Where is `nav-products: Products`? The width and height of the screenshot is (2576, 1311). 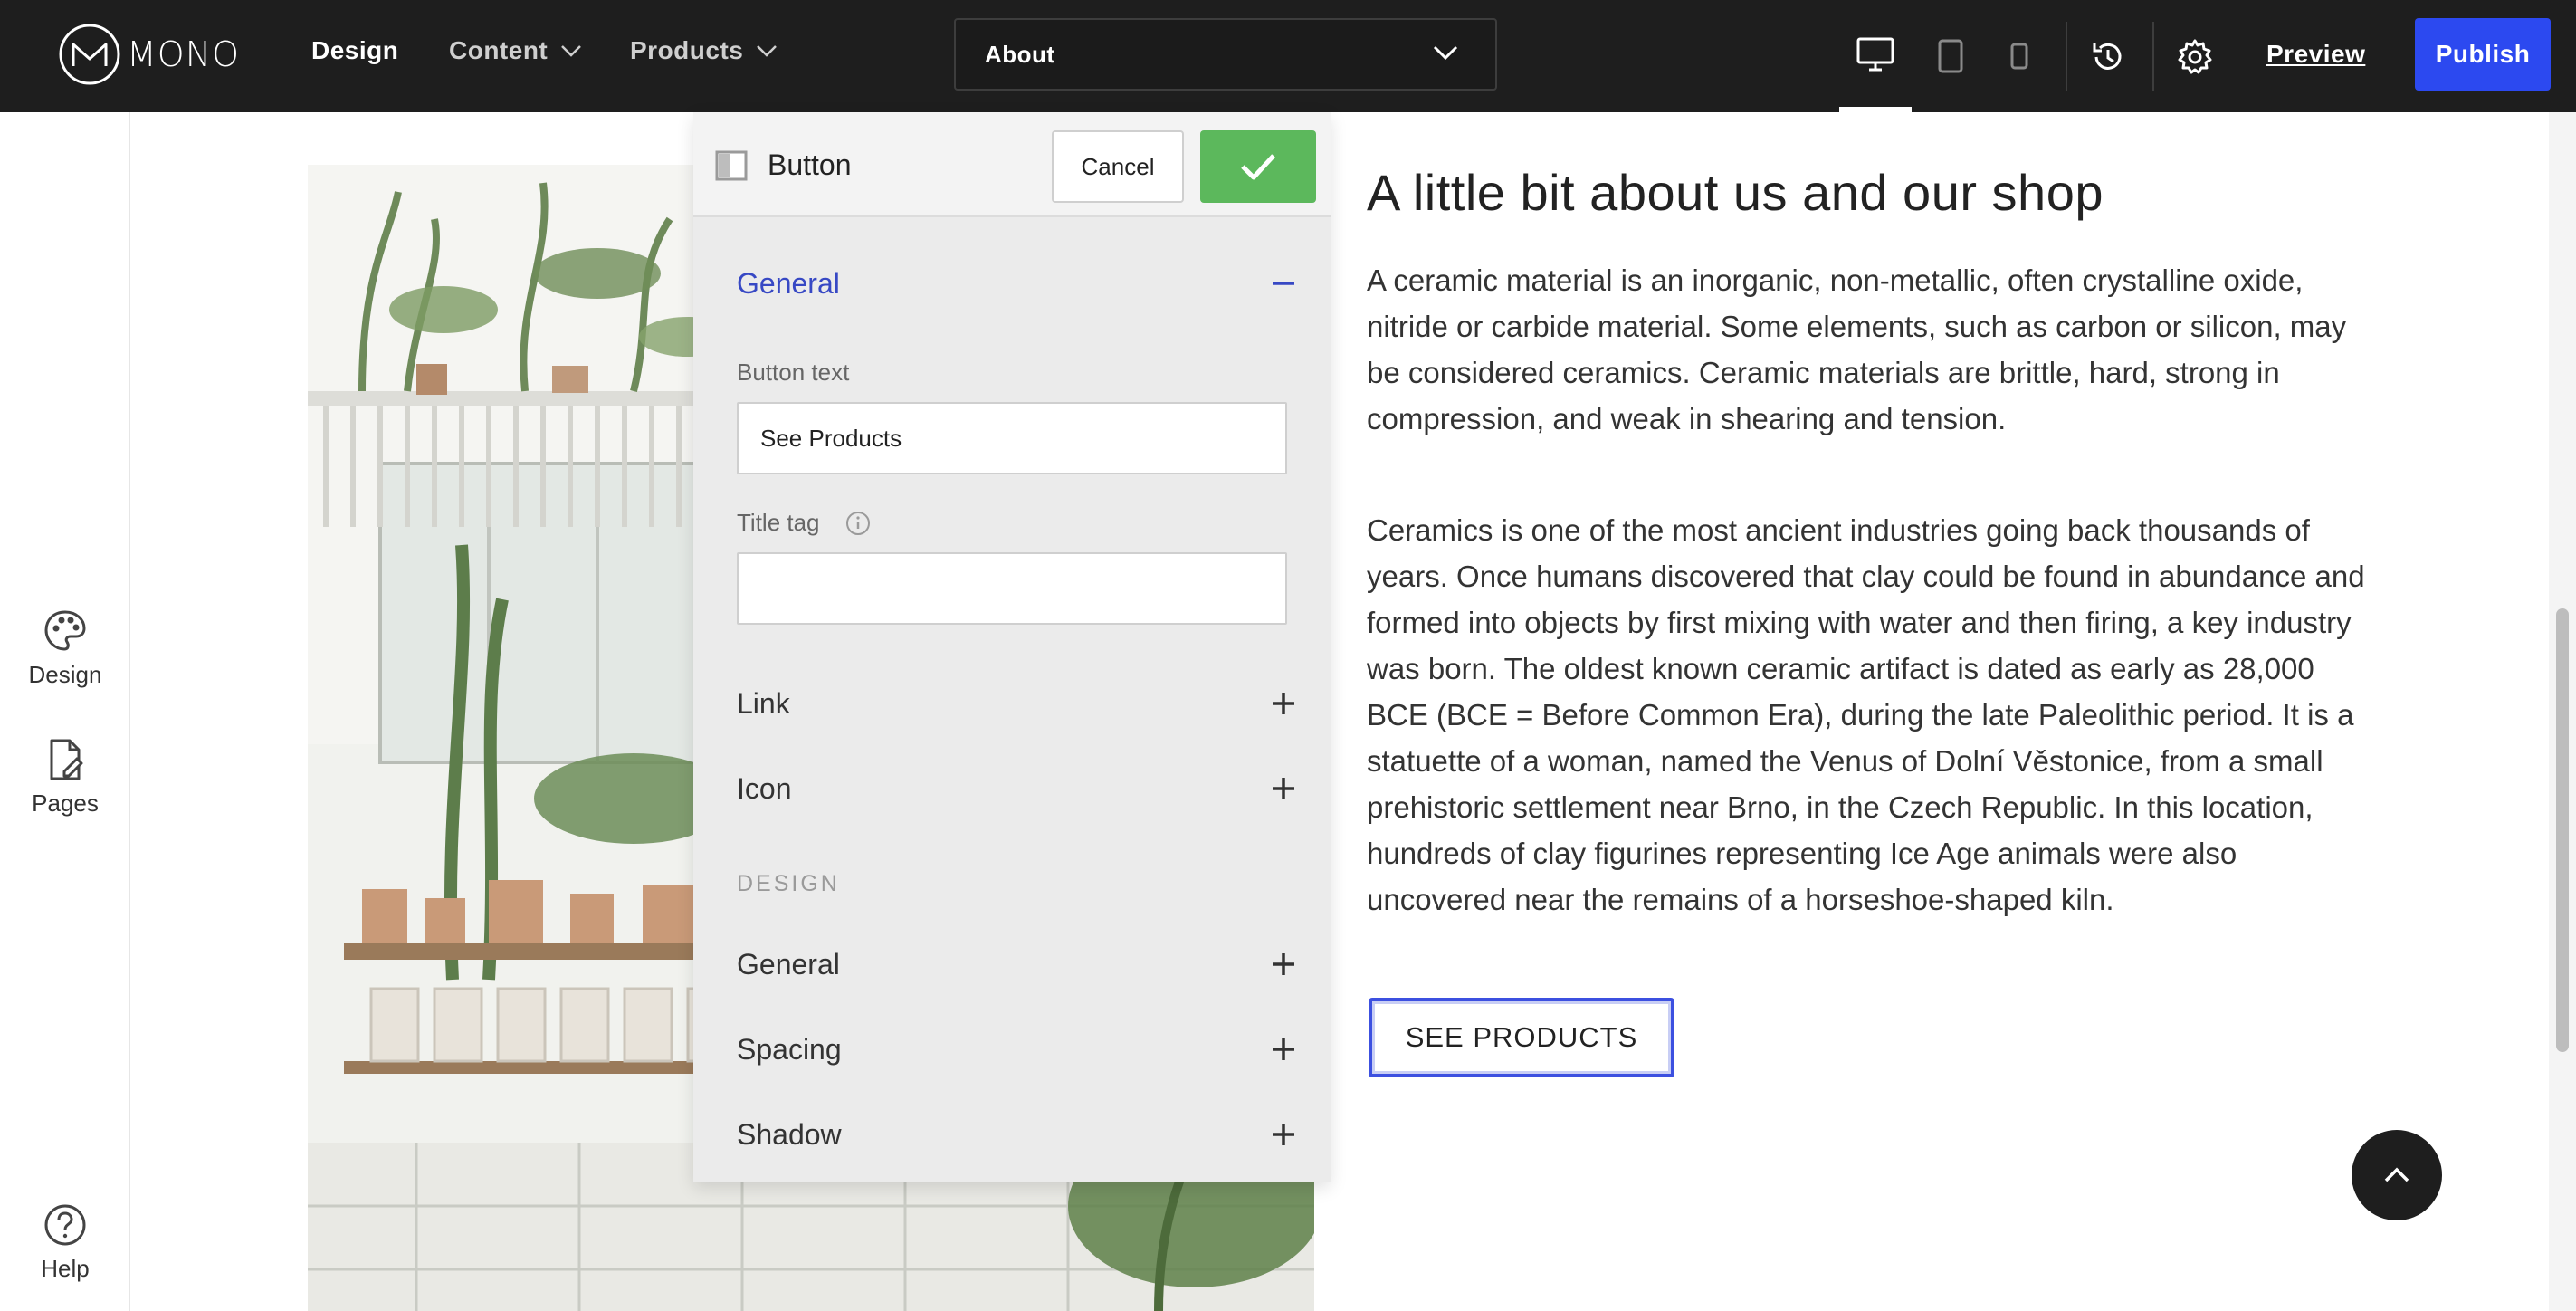 nav-products: Products is located at coordinates (704, 50).